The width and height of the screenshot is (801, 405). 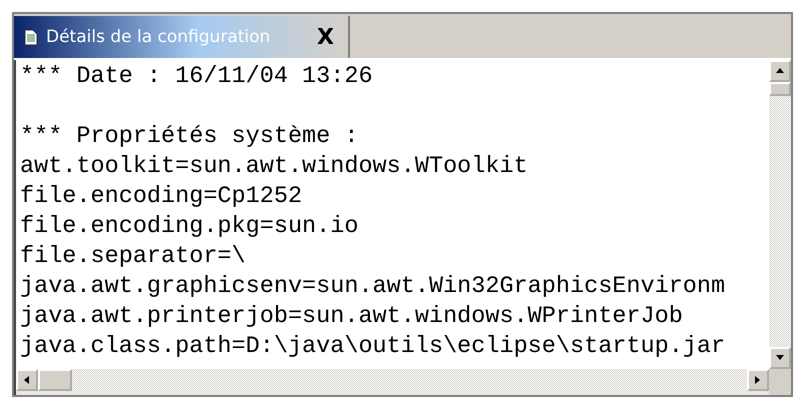 I want to click on close-button: X, so click(x=325, y=37).